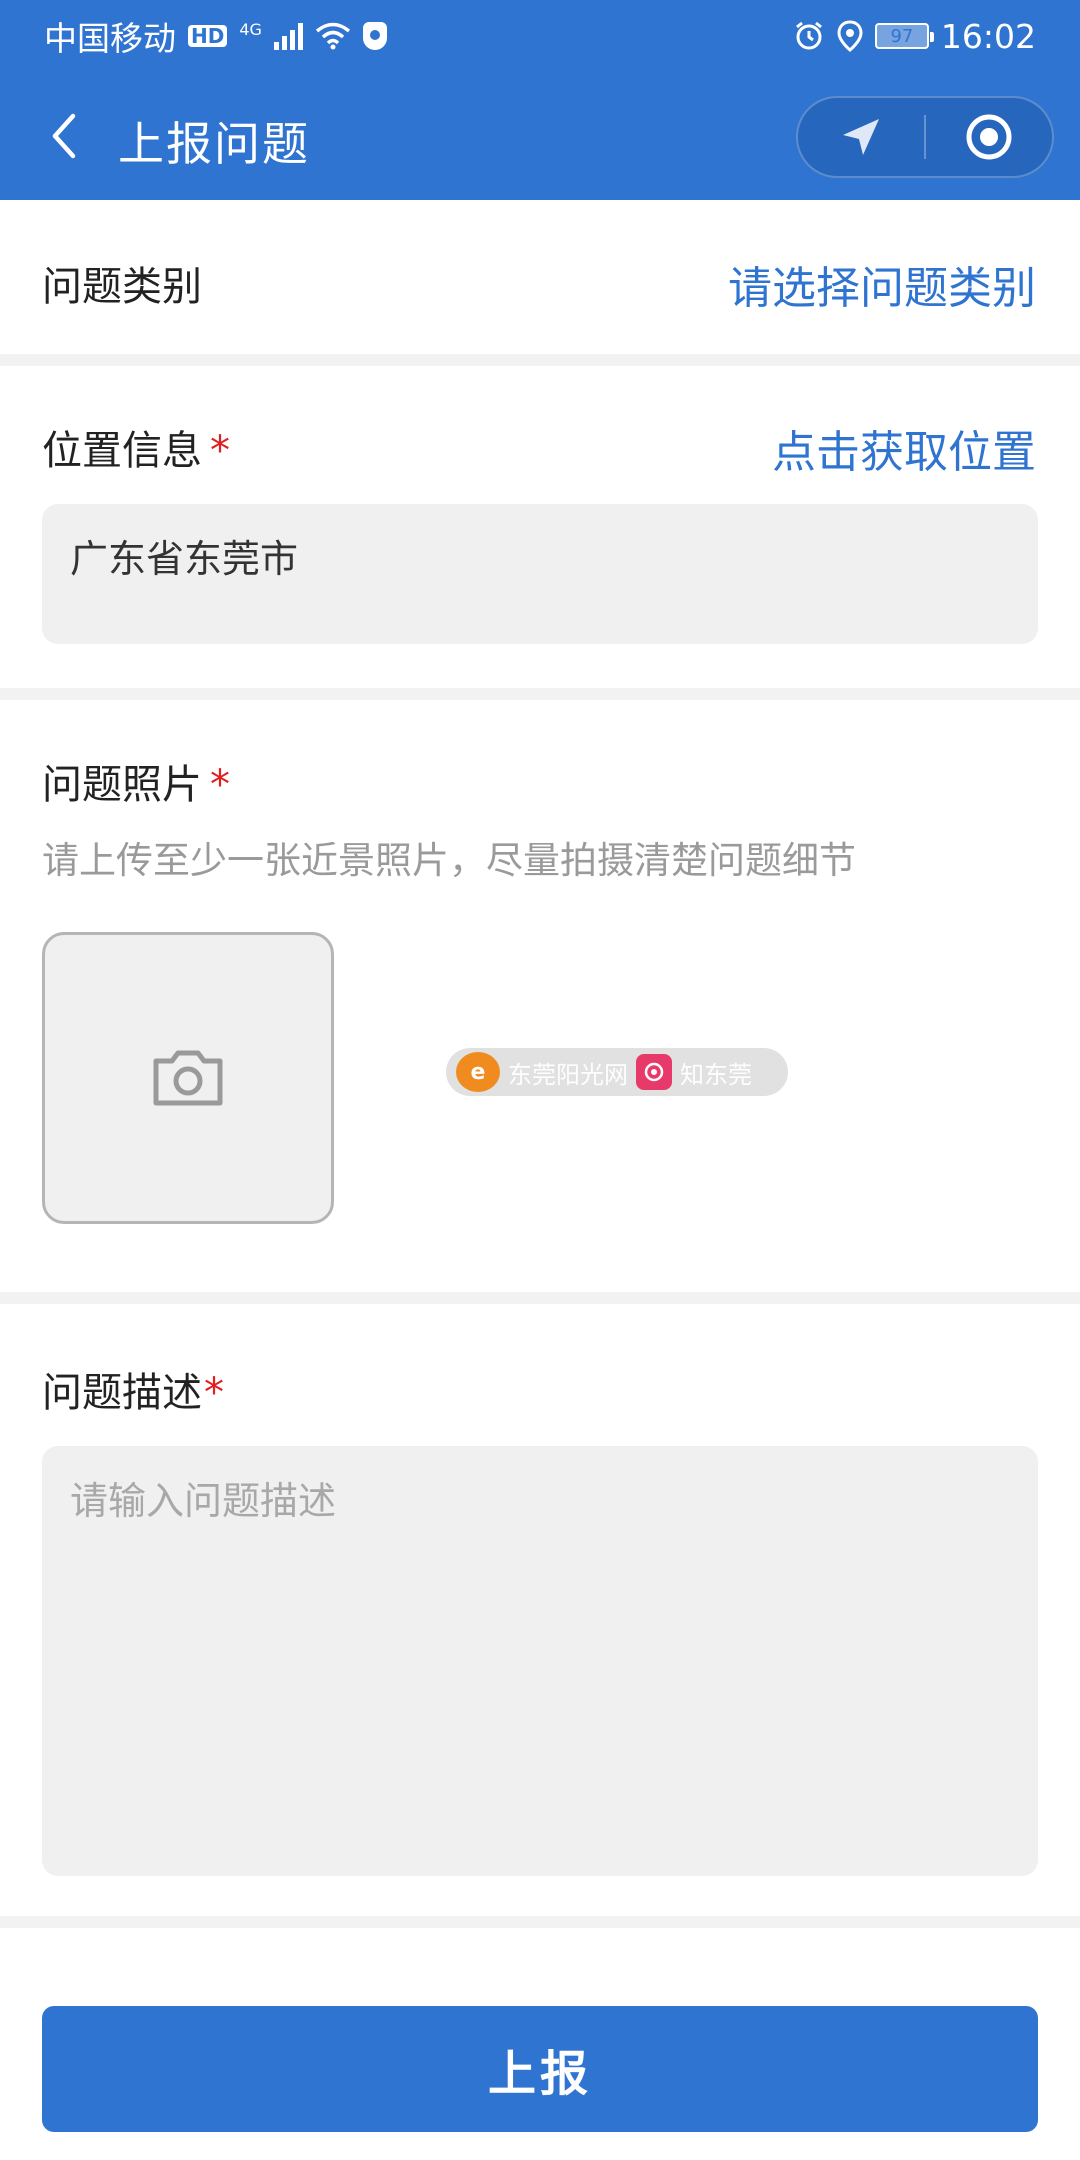  Describe the element at coordinates (122, 785) in the screenshot. I see `photo-label-text: 问题照片` at that location.